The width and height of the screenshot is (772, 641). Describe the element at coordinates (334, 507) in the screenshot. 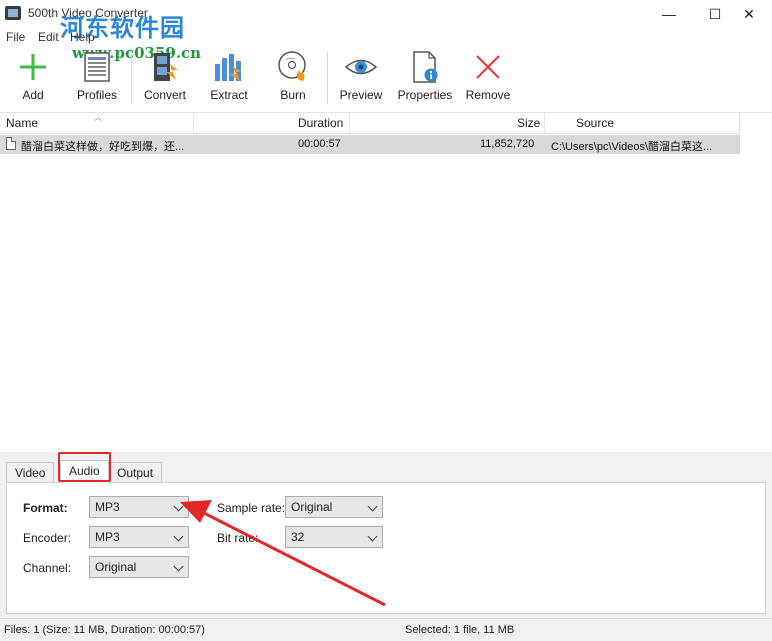

I see `sample-rate-select: Original` at that location.